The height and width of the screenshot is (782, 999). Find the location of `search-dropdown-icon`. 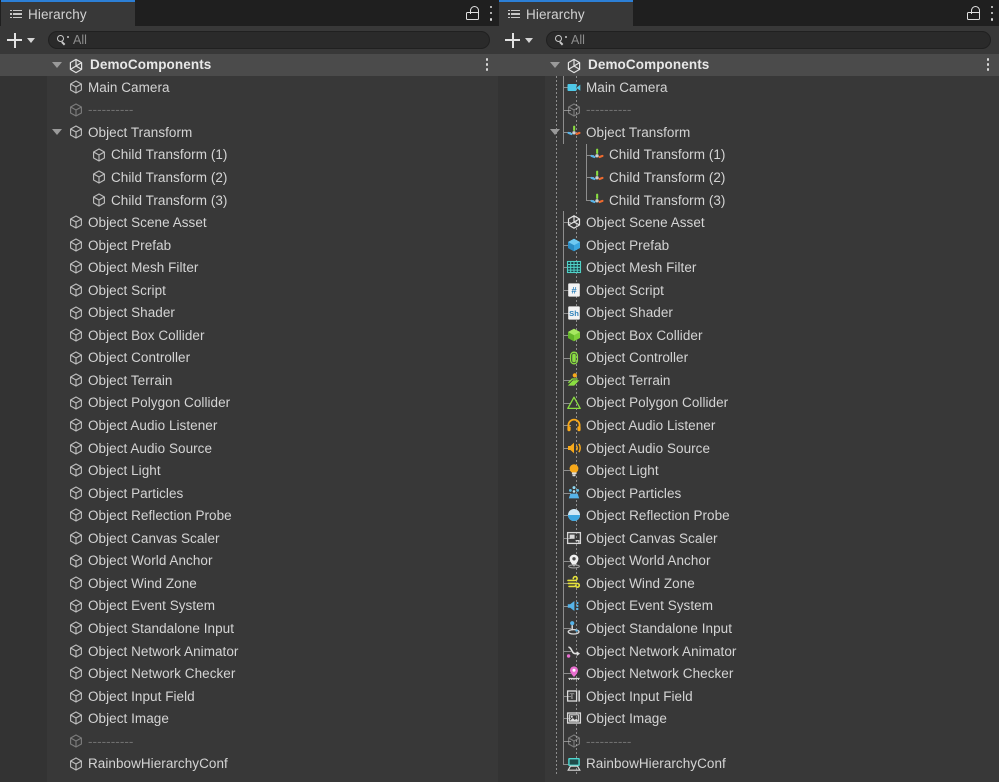

search-dropdown-icon is located at coordinates (63, 40).